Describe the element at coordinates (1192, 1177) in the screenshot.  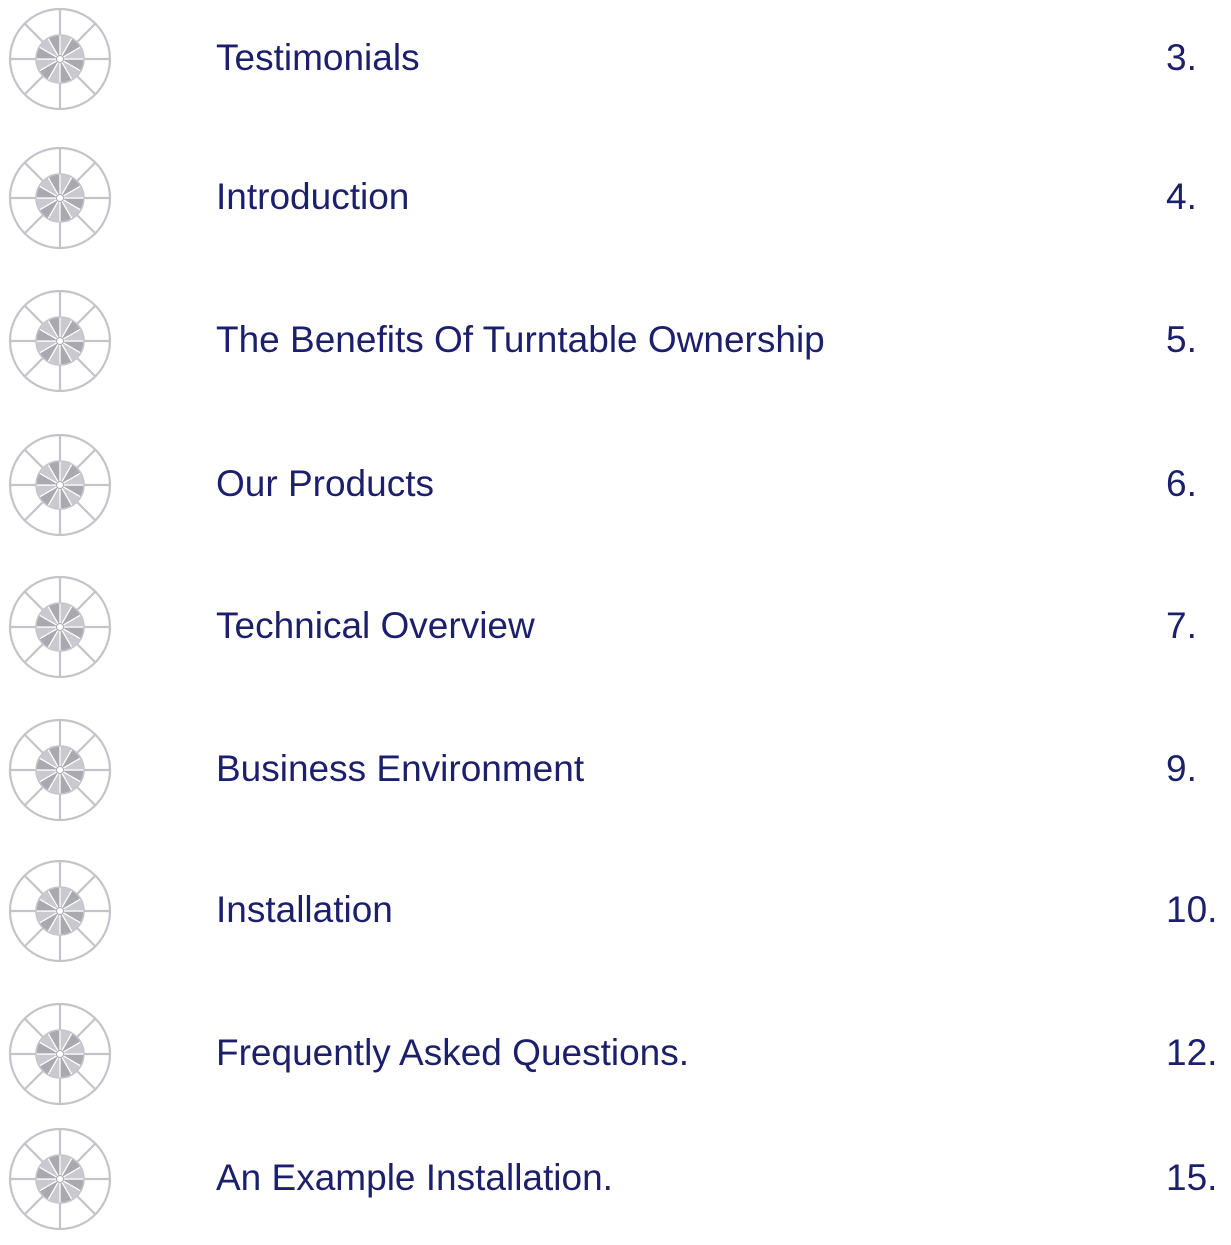
I see `toc-entry-page-number: 15.` at that location.